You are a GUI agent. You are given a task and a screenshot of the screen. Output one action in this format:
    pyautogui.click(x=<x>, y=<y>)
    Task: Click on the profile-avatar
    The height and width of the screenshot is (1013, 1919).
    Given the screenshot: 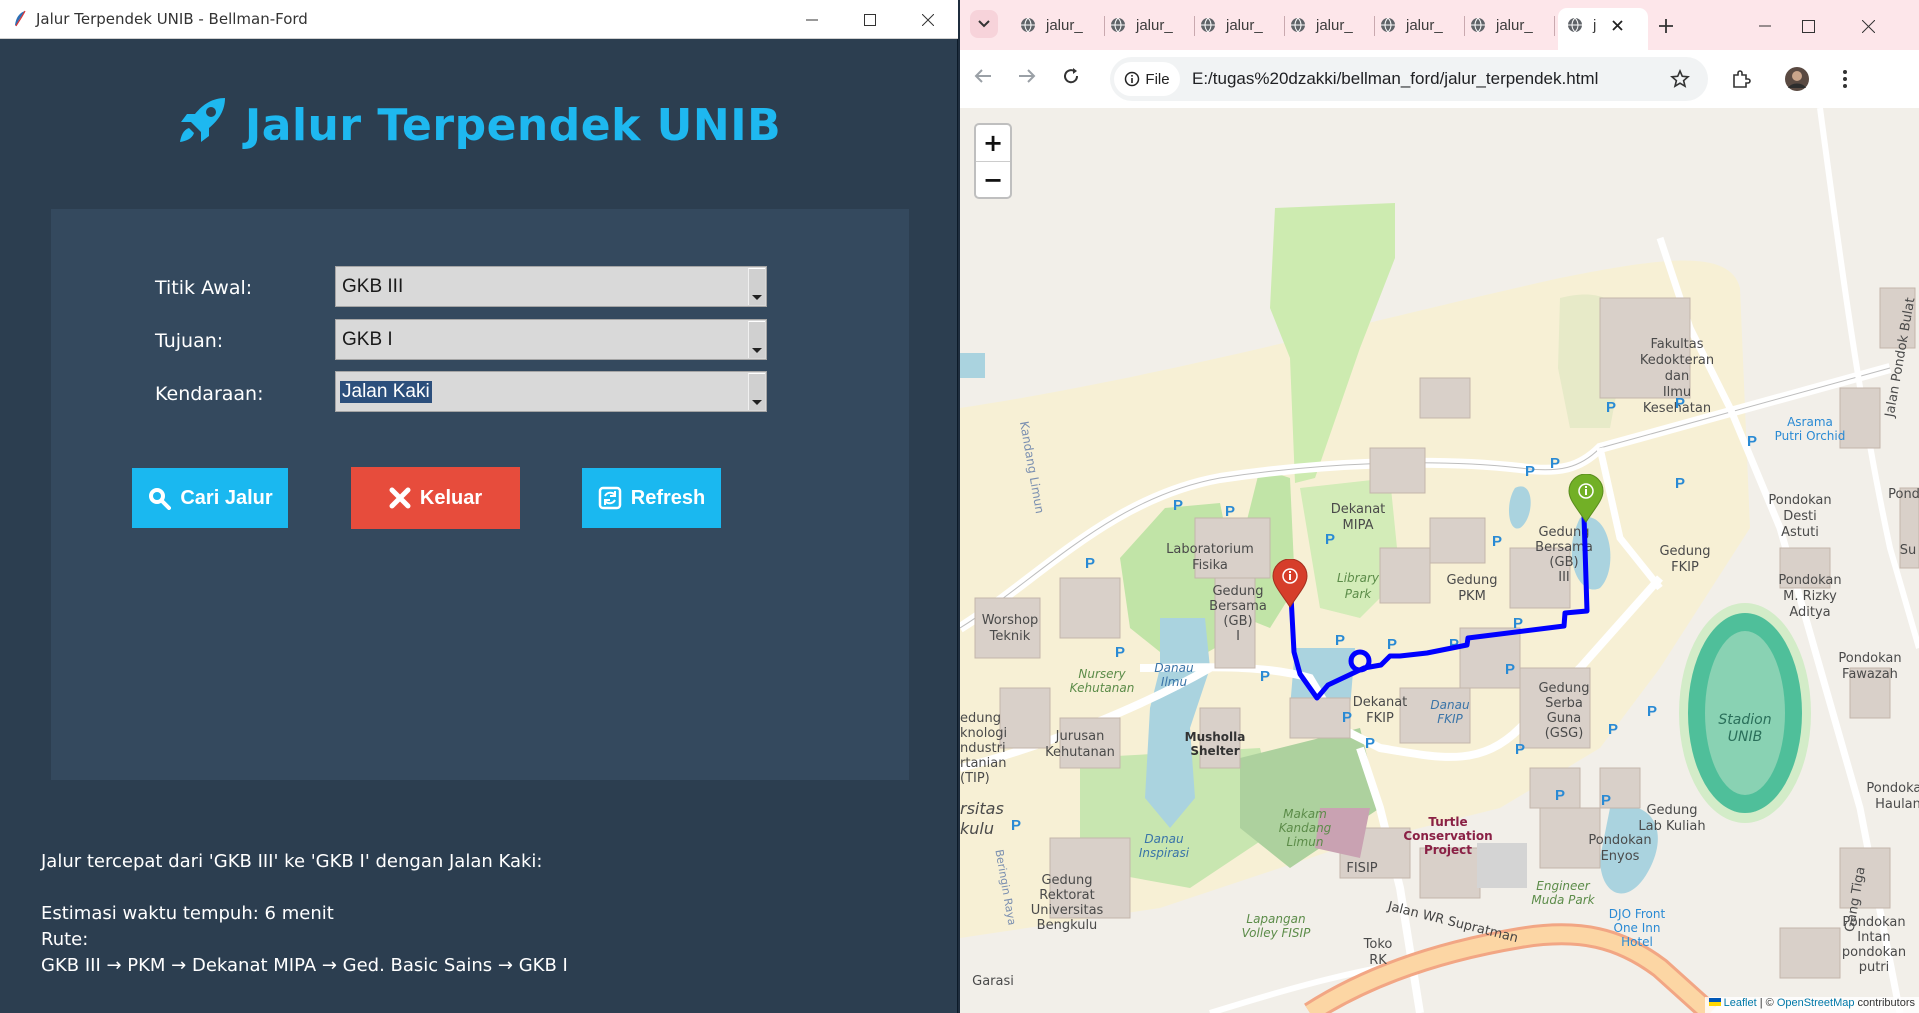 What is the action you would take?
    pyautogui.click(x=1797, y=79)
    